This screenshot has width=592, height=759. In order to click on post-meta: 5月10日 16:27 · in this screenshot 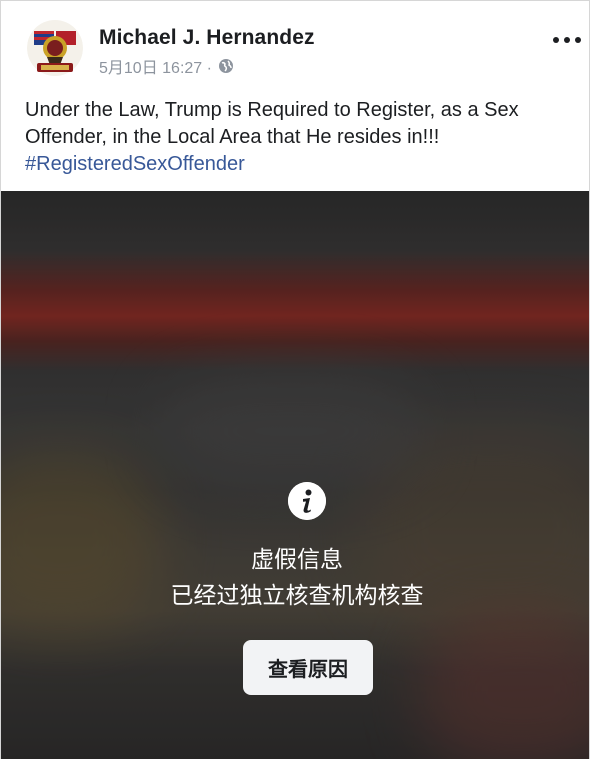, I will do `click(166, 66)`.